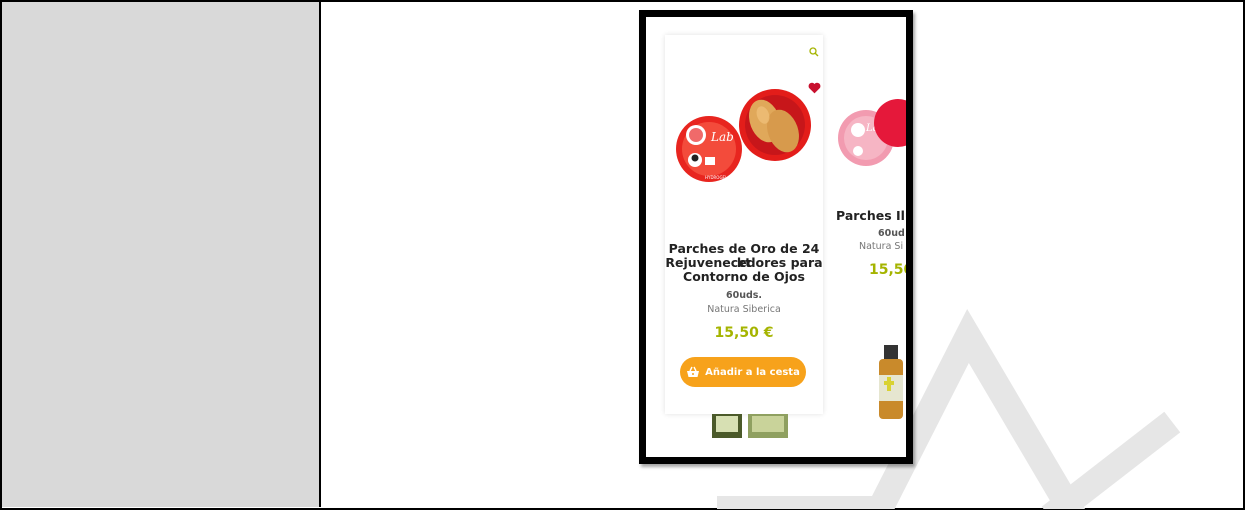 The image size is (1245, 510). What do you see at coordinates (743, 135) in the screenshot?
I see `product-image: Lab HYDROGEL EYE PATCHES` at bounding box center [743, 135].